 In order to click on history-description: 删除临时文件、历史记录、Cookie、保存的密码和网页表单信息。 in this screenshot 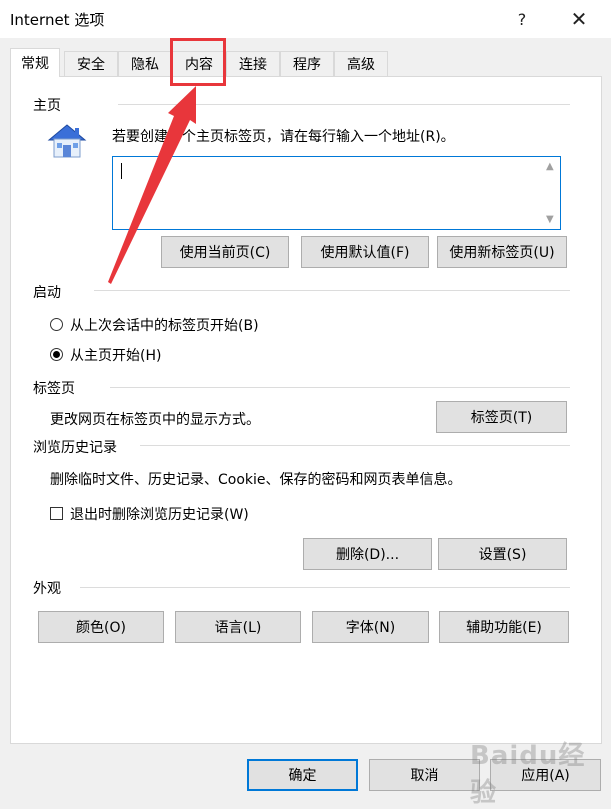, I will do `click(256, 480)`.